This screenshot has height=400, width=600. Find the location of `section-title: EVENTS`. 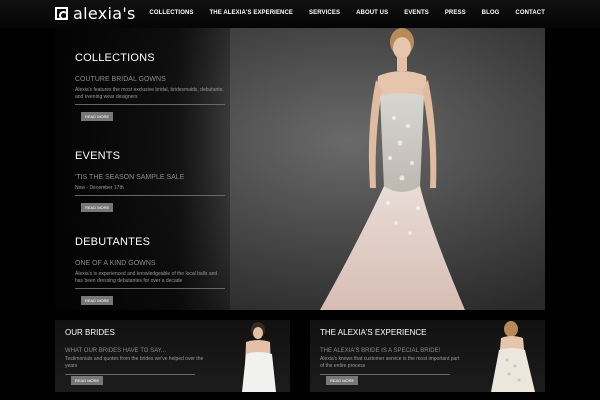

section-title: EVENTS is located at coordinates (98, 156).